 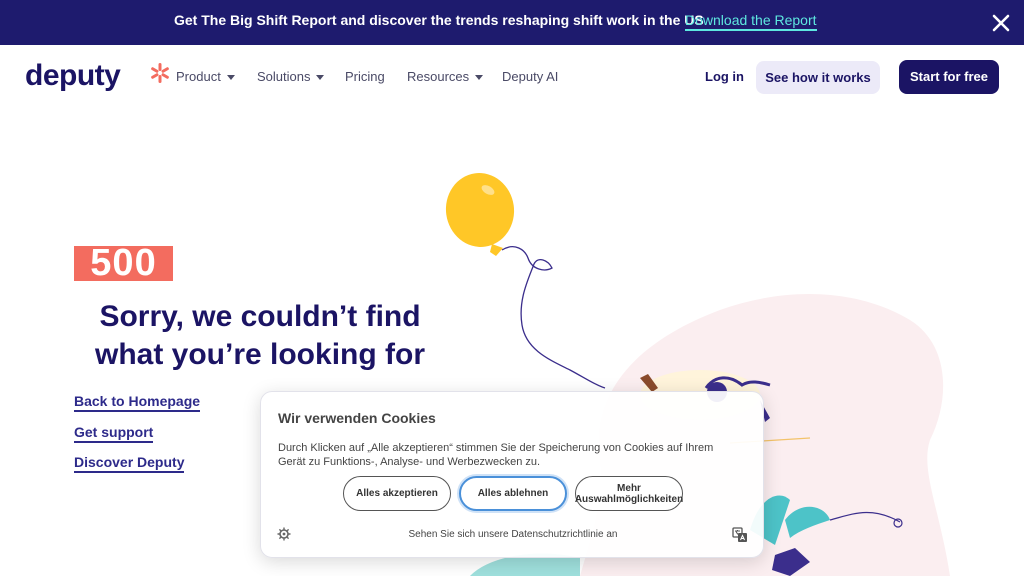 I want to click on reject-all-button: Alles ablehnen, so click(x=513, y=493).